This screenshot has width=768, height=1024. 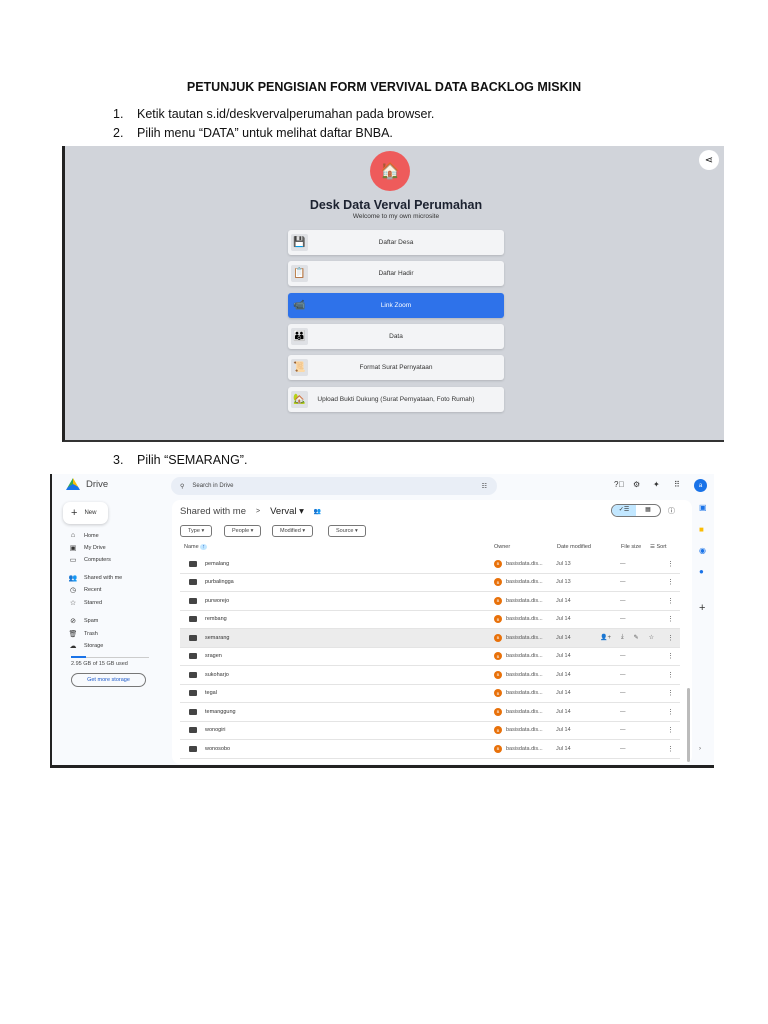 I want to click on menu-button-link-2: 📹 Link Zoom, so click(x=396, y=305).